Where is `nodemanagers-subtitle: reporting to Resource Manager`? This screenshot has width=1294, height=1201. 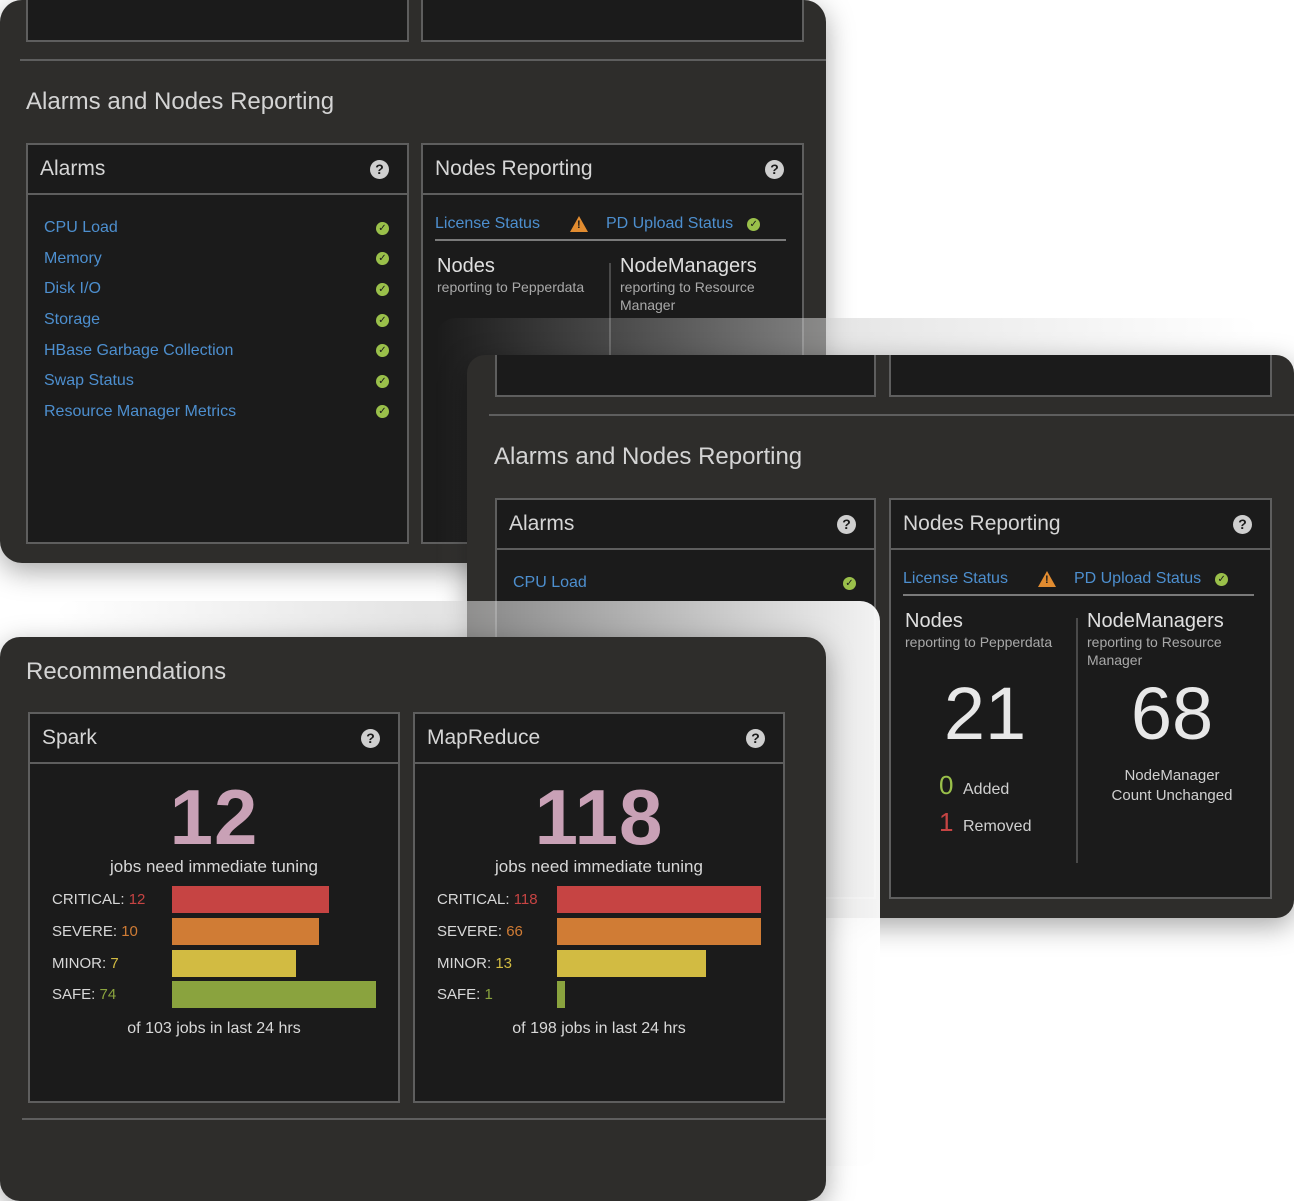 nodemanagers-subtitle: reporting to Resource Manager is located at coordinates (687, 296).